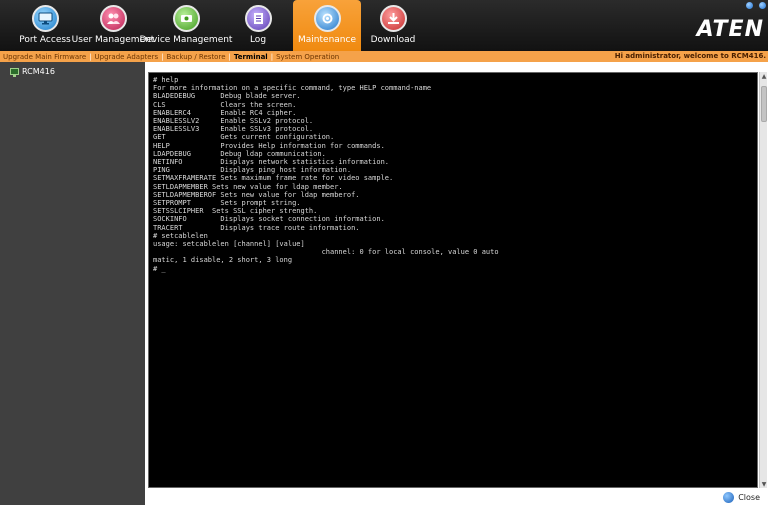 The width and height of the screenshot is (768, 505). What do you see at coordinates (307, 57) in the screenshot?
I see `subnav-system-operation: System Operation` at bounding box center [307, 57].